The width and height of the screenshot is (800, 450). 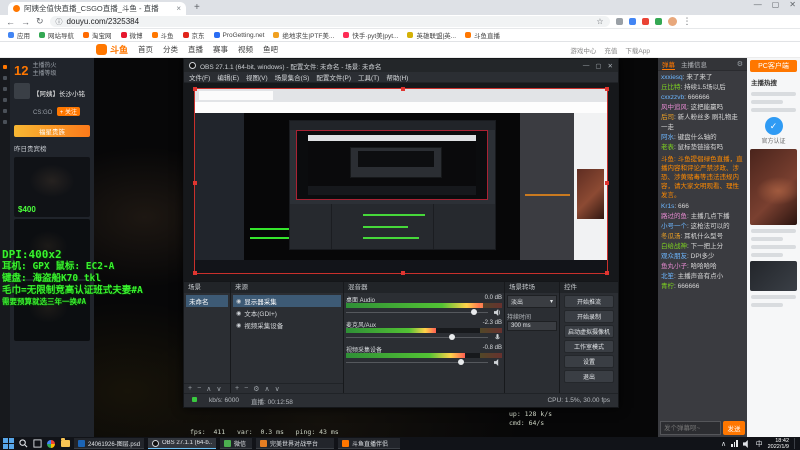 What do you see at coordinates (197, 7) in the screenshot?
I see `new-tab-button: +` at bounding box center [197, 7].